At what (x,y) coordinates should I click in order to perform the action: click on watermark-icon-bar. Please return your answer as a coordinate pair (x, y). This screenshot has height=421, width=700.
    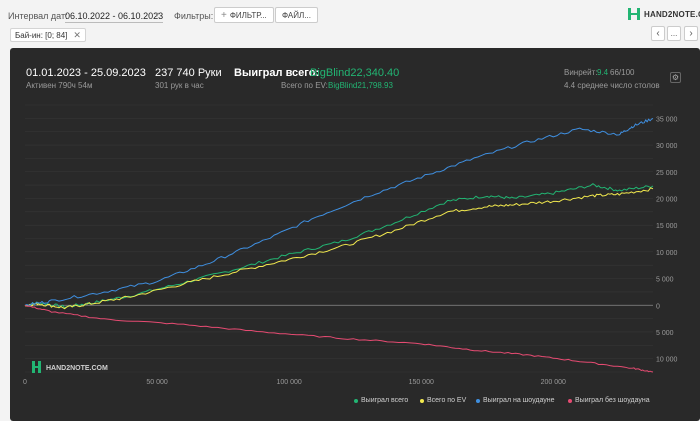
    Looking at the image, I should click on (36, 367).